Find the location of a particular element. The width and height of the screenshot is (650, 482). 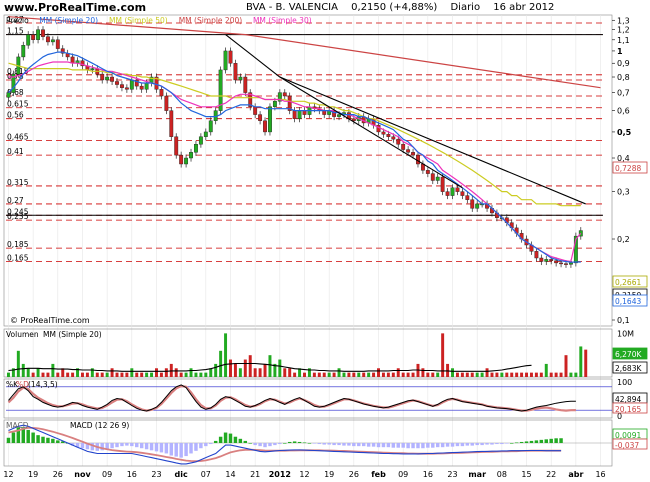

y-tick-label: 0,2 is located at coordinates (623, 239).